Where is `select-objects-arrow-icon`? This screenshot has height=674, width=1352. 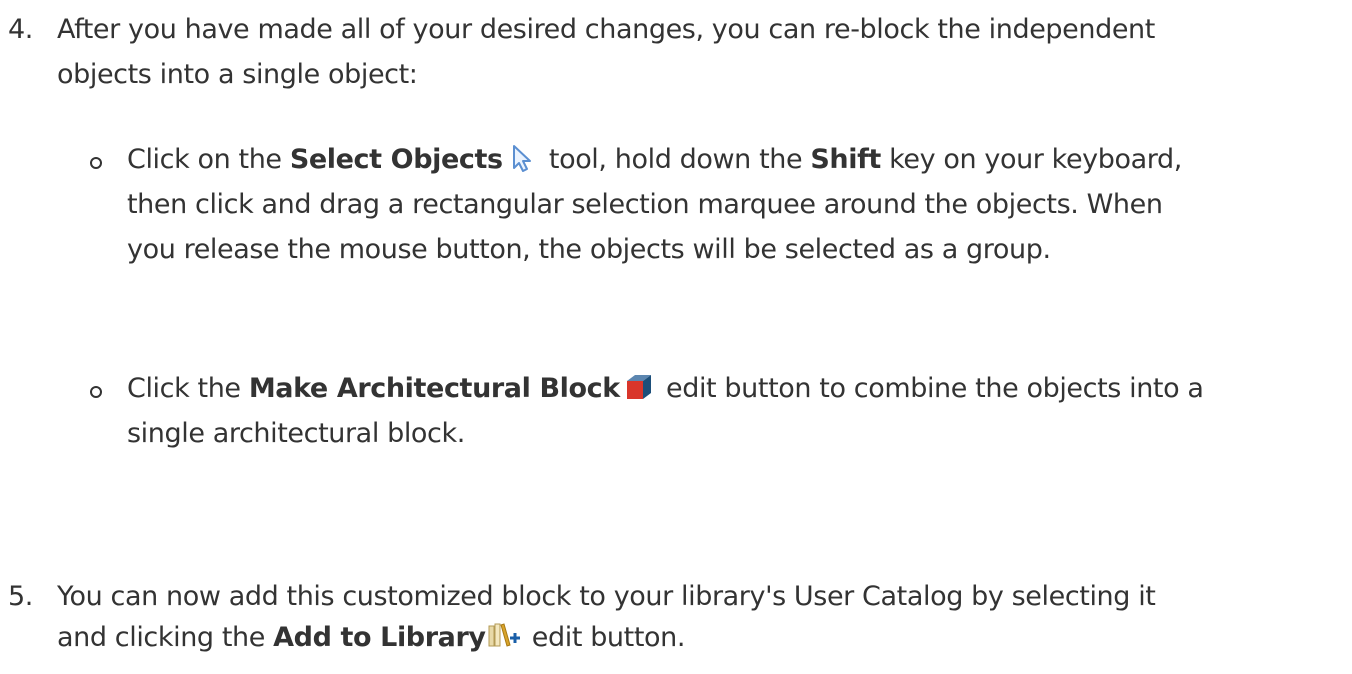
select-objects-arrow-icon is located at coordinates (522, 158).